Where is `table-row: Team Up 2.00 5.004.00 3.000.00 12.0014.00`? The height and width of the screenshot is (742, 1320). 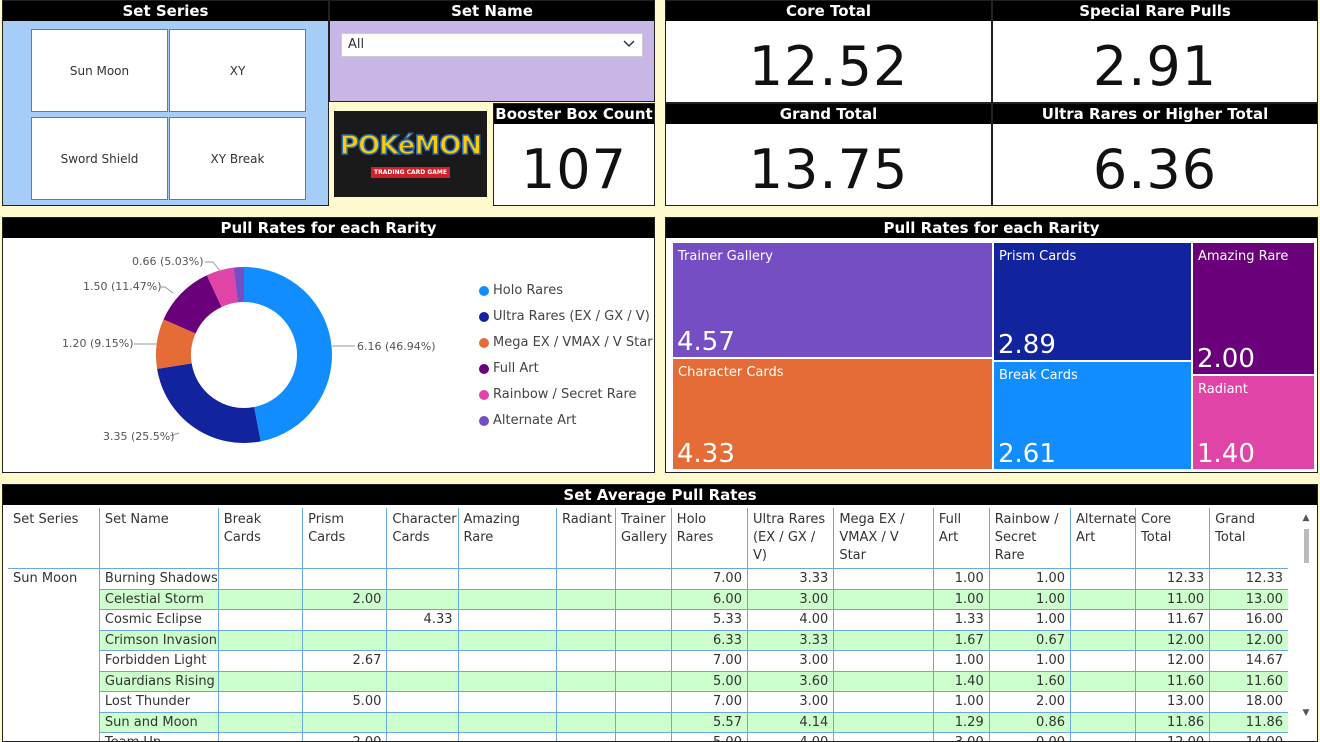
table-row: Team Up 2.00 5.004.00 3.000.00 12.0014.00 is located at coordinates (648, 737).